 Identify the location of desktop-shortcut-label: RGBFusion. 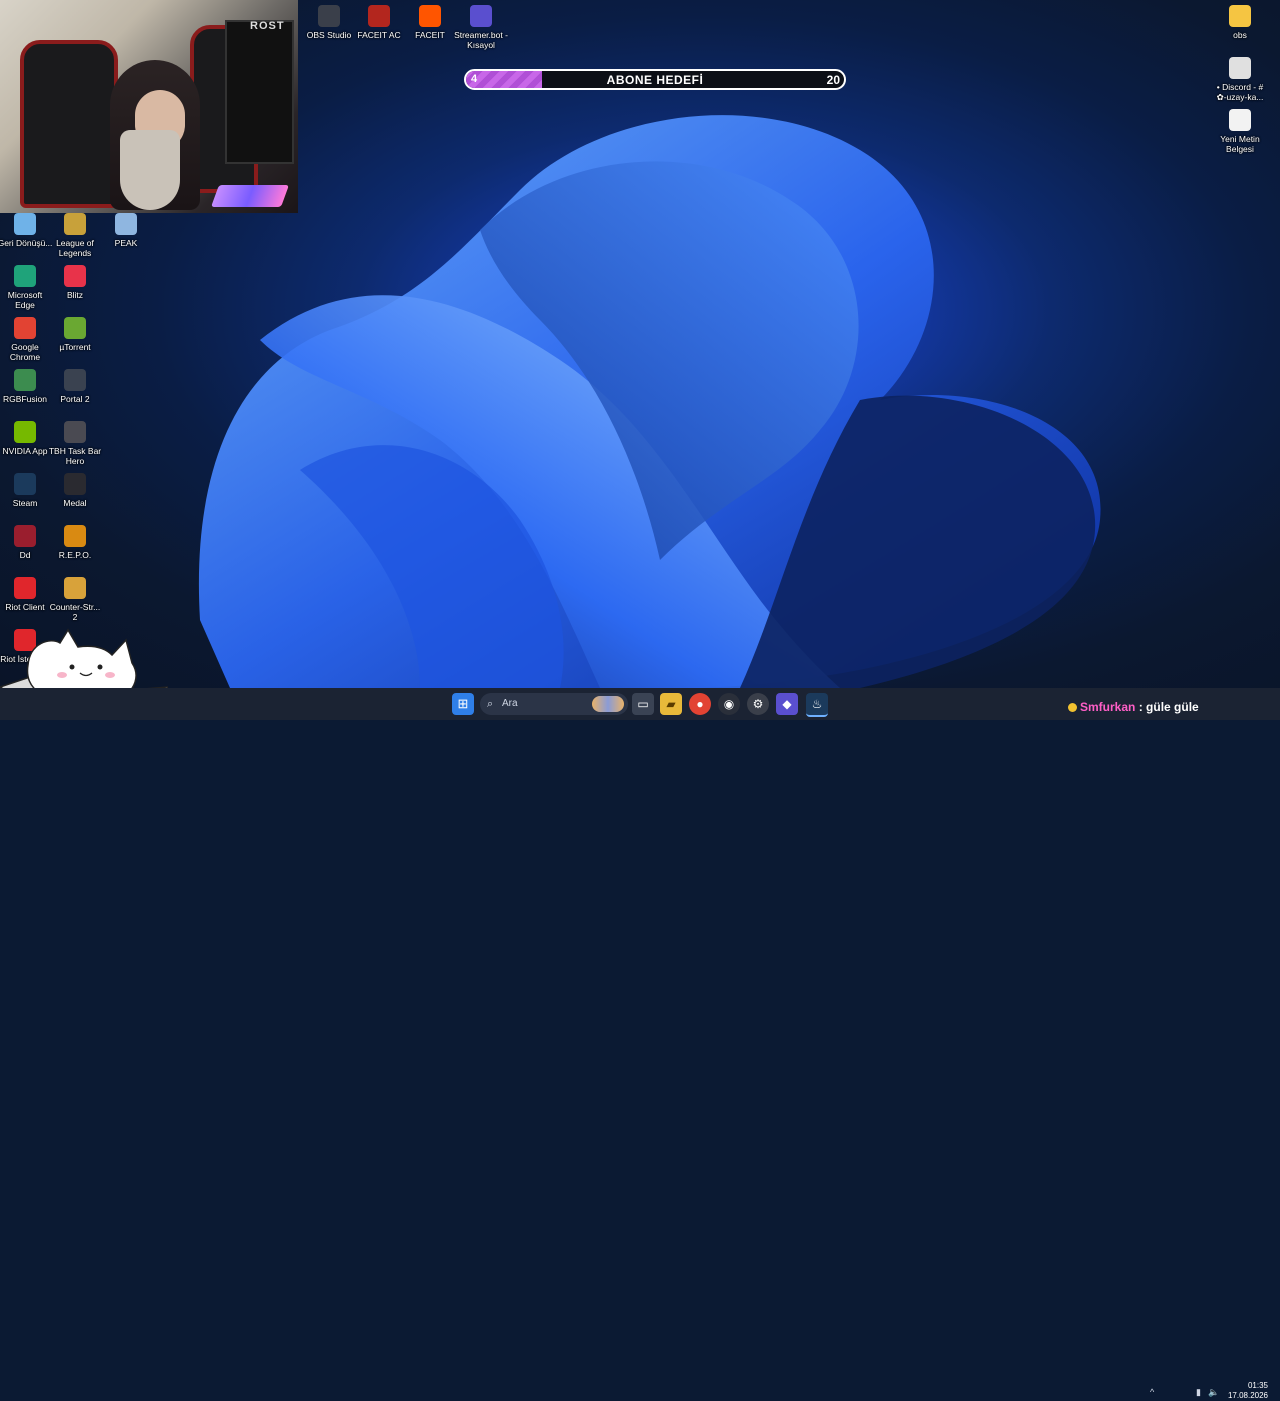
(25, 399).